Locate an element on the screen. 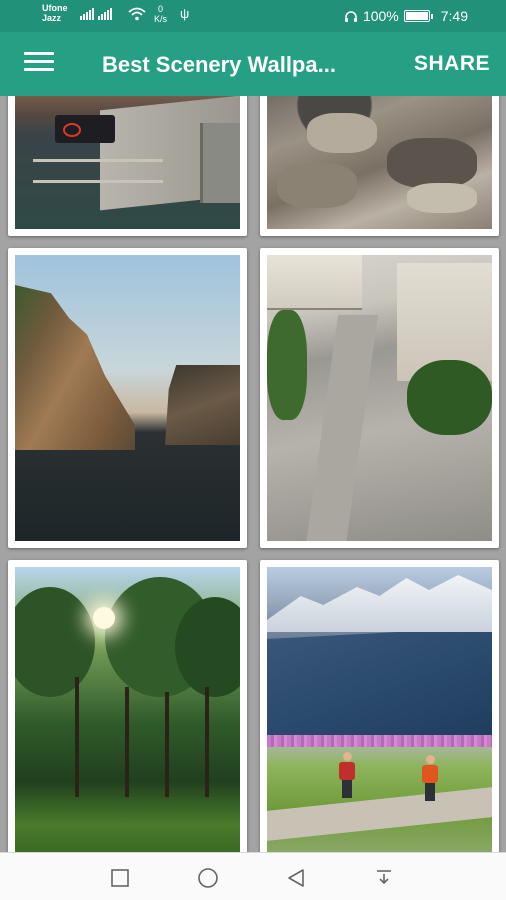 The height and width of the screenshot is (900, 506). home-icon is located at coordinates (208, 878).